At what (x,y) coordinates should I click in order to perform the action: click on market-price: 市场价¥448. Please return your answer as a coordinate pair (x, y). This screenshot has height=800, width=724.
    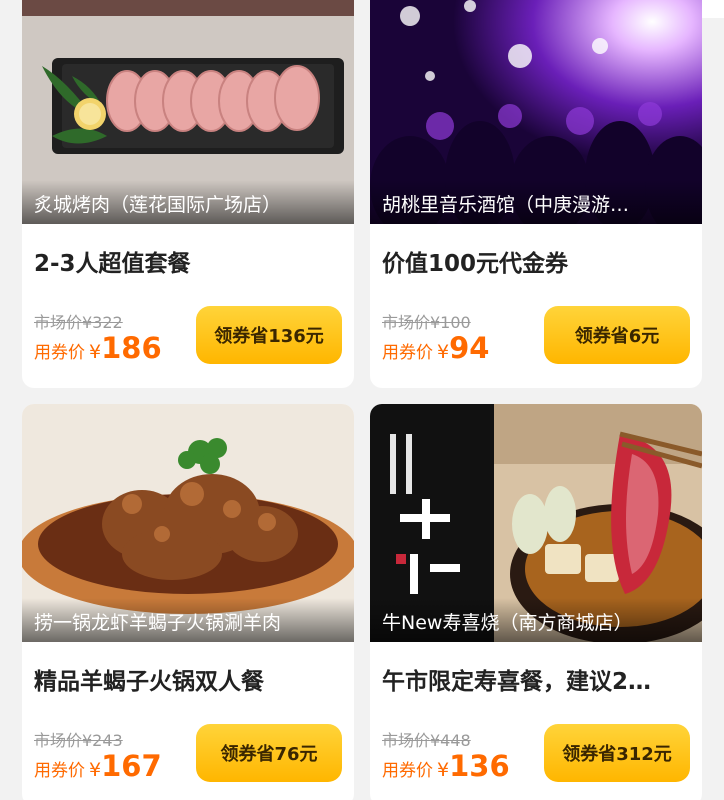
    Looking at the image, I should click on (426, 740).